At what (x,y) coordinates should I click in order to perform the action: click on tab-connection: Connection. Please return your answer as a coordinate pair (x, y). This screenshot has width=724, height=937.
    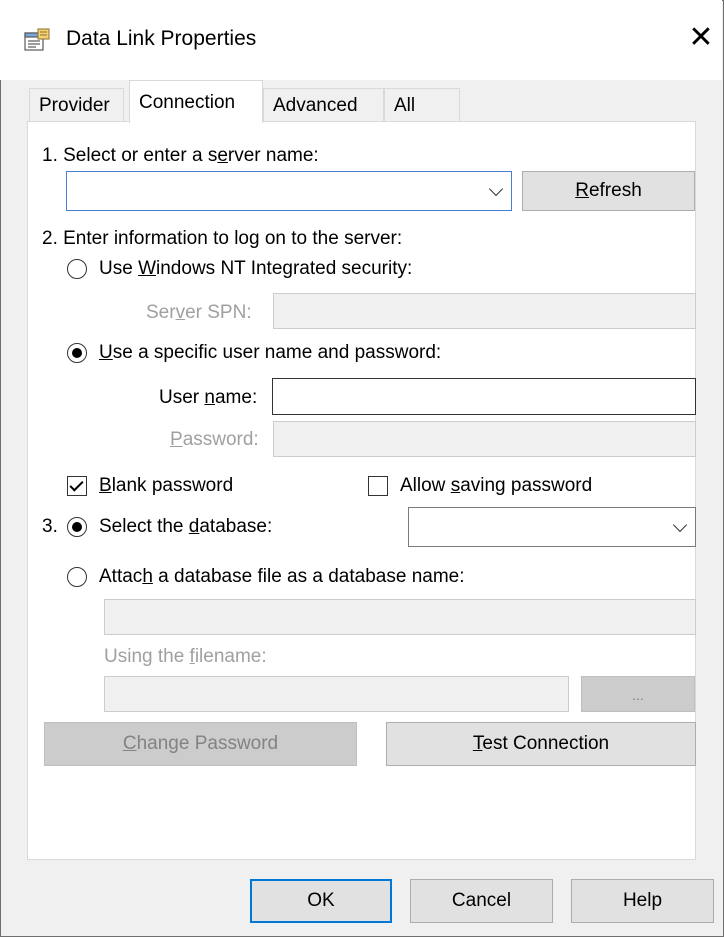
    Looking at the image, I should click on (196, 101).